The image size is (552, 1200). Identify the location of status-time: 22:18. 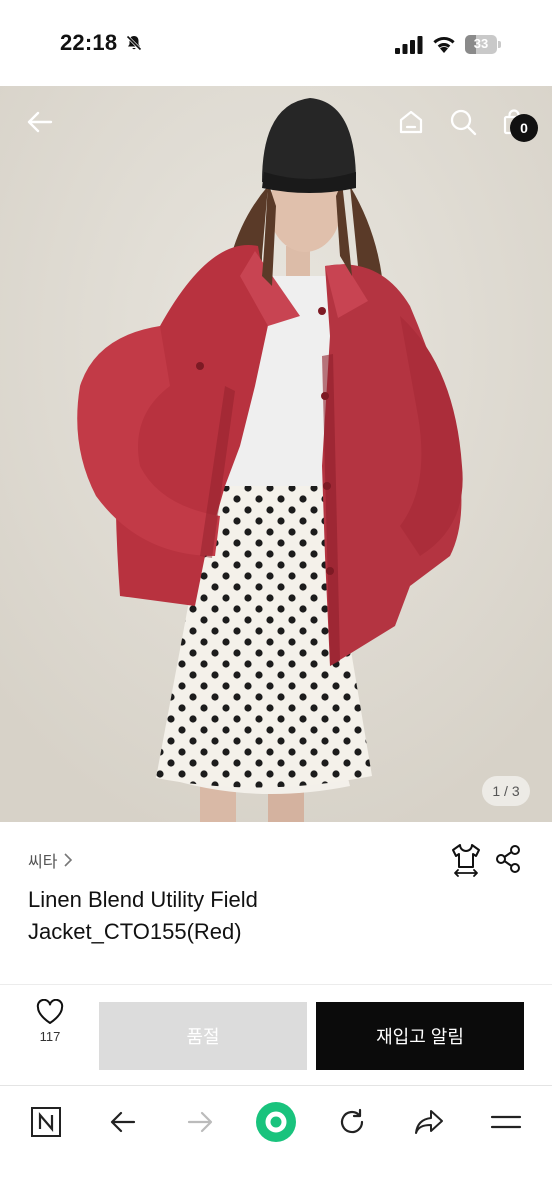
(89, 42).